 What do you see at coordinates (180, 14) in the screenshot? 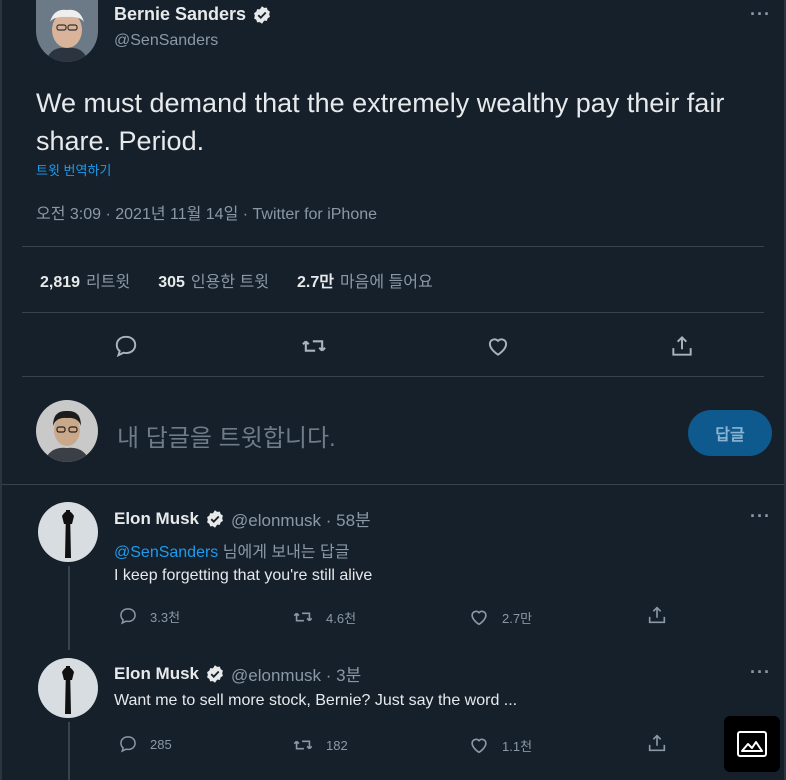
I see `author-name: Bernie Sanders` at bounding box center [180, 14].